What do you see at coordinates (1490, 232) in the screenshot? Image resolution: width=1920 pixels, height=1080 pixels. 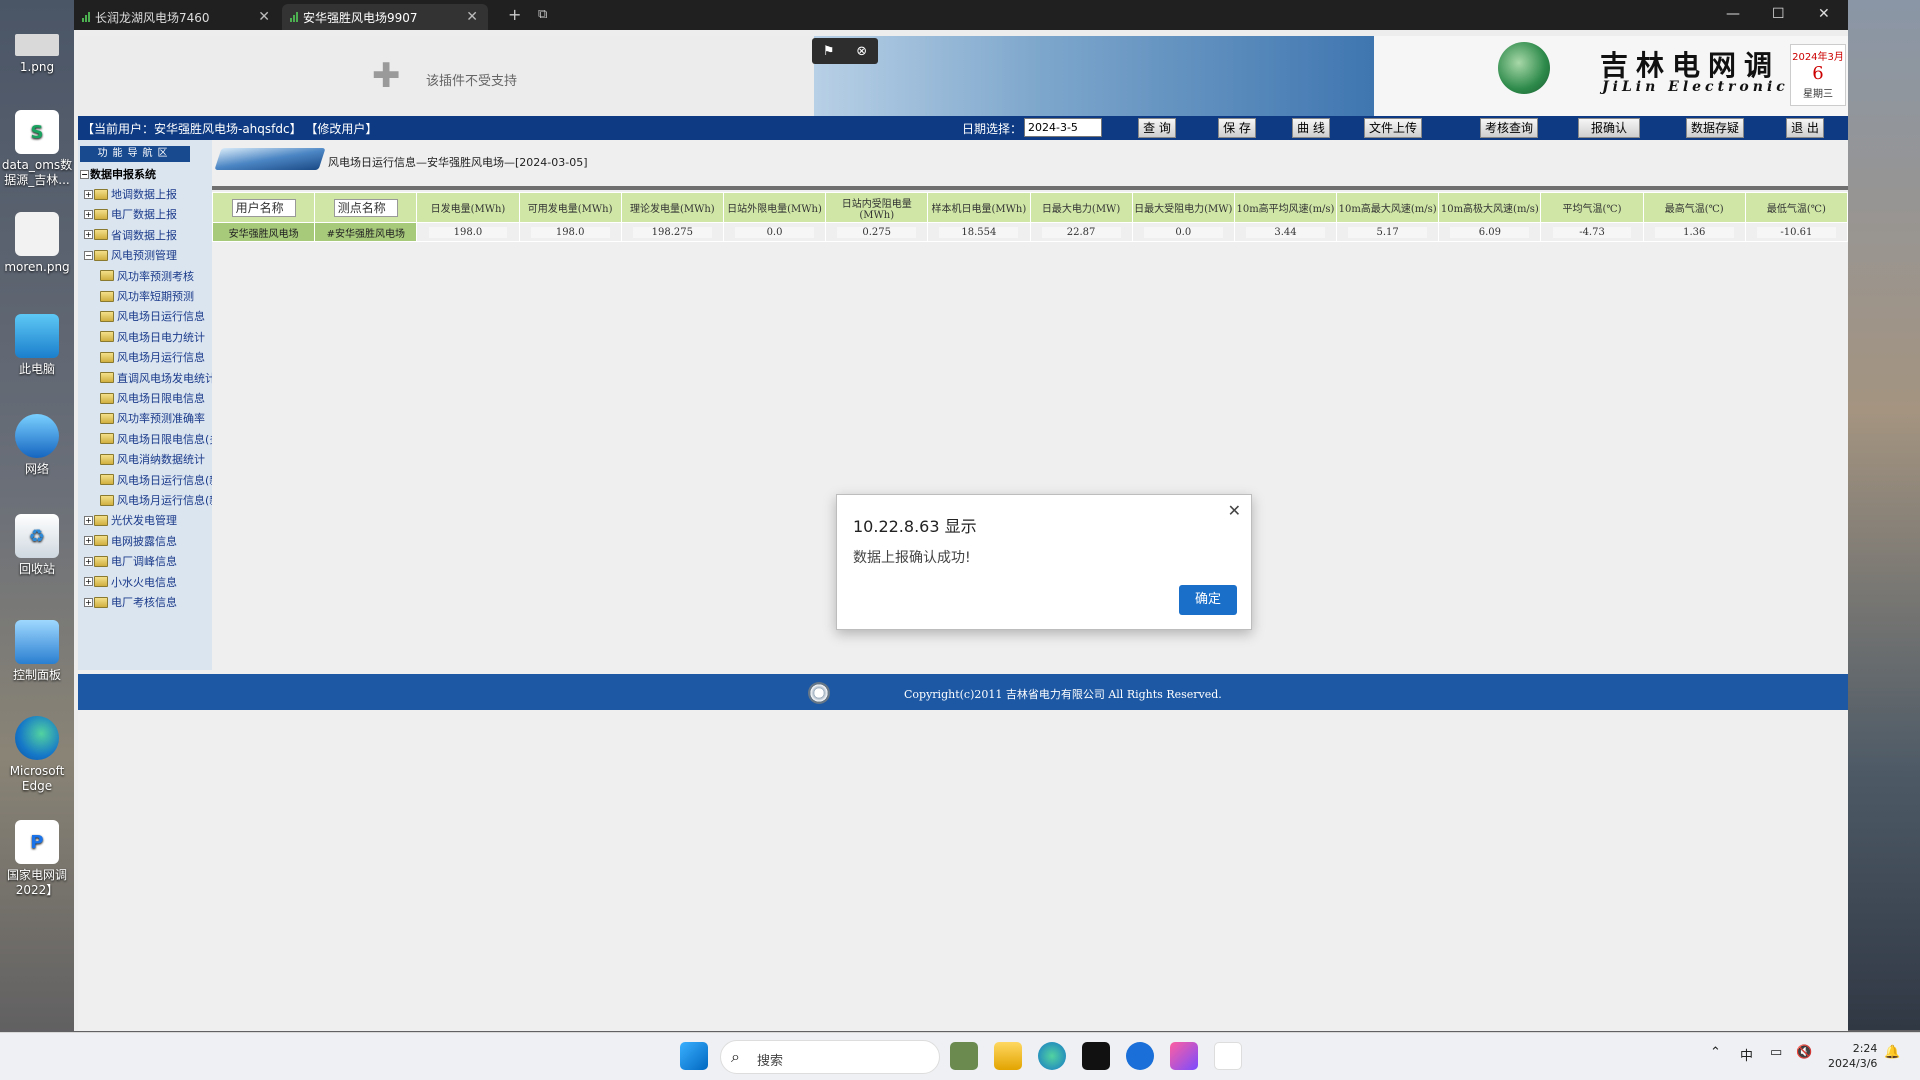 I see `table-cell: 6.09` at bounding box center [1490, 232].